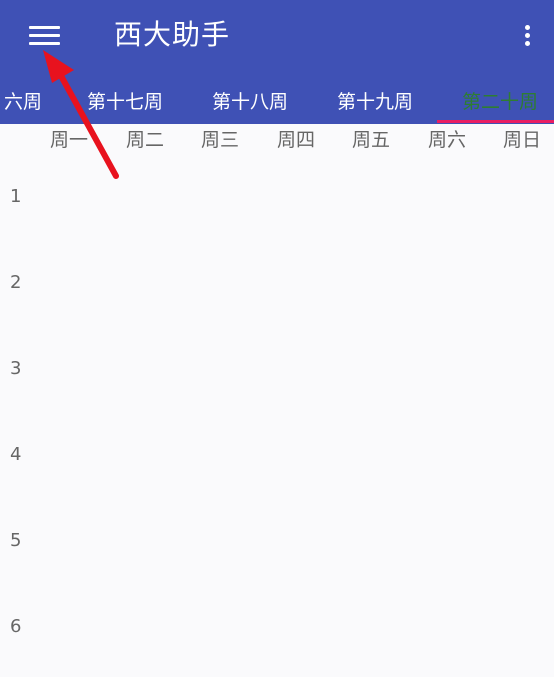  Describe the element at coordinates (16, 368) in the screenshot. I see `period-label: 3` at that location.